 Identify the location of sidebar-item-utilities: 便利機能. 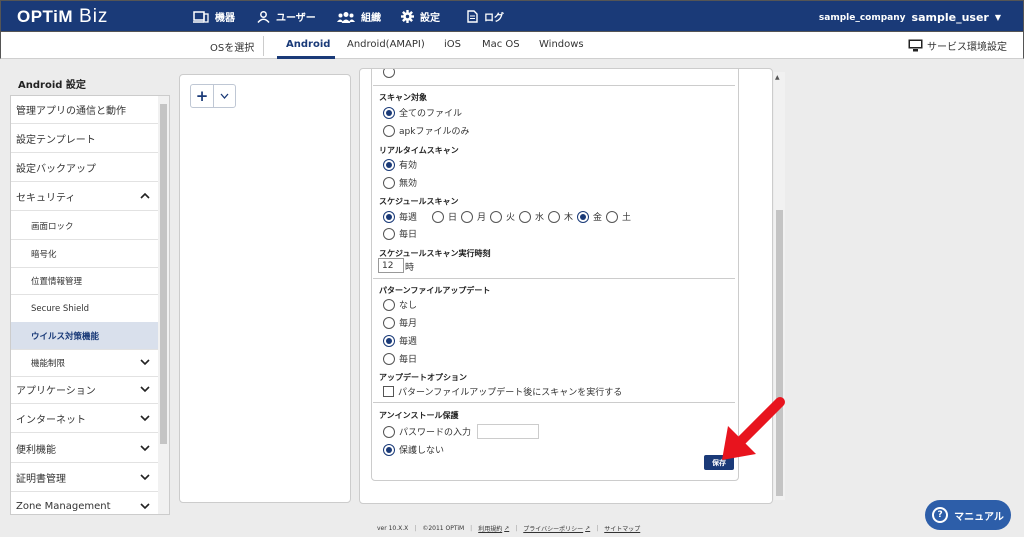
(85, 449).